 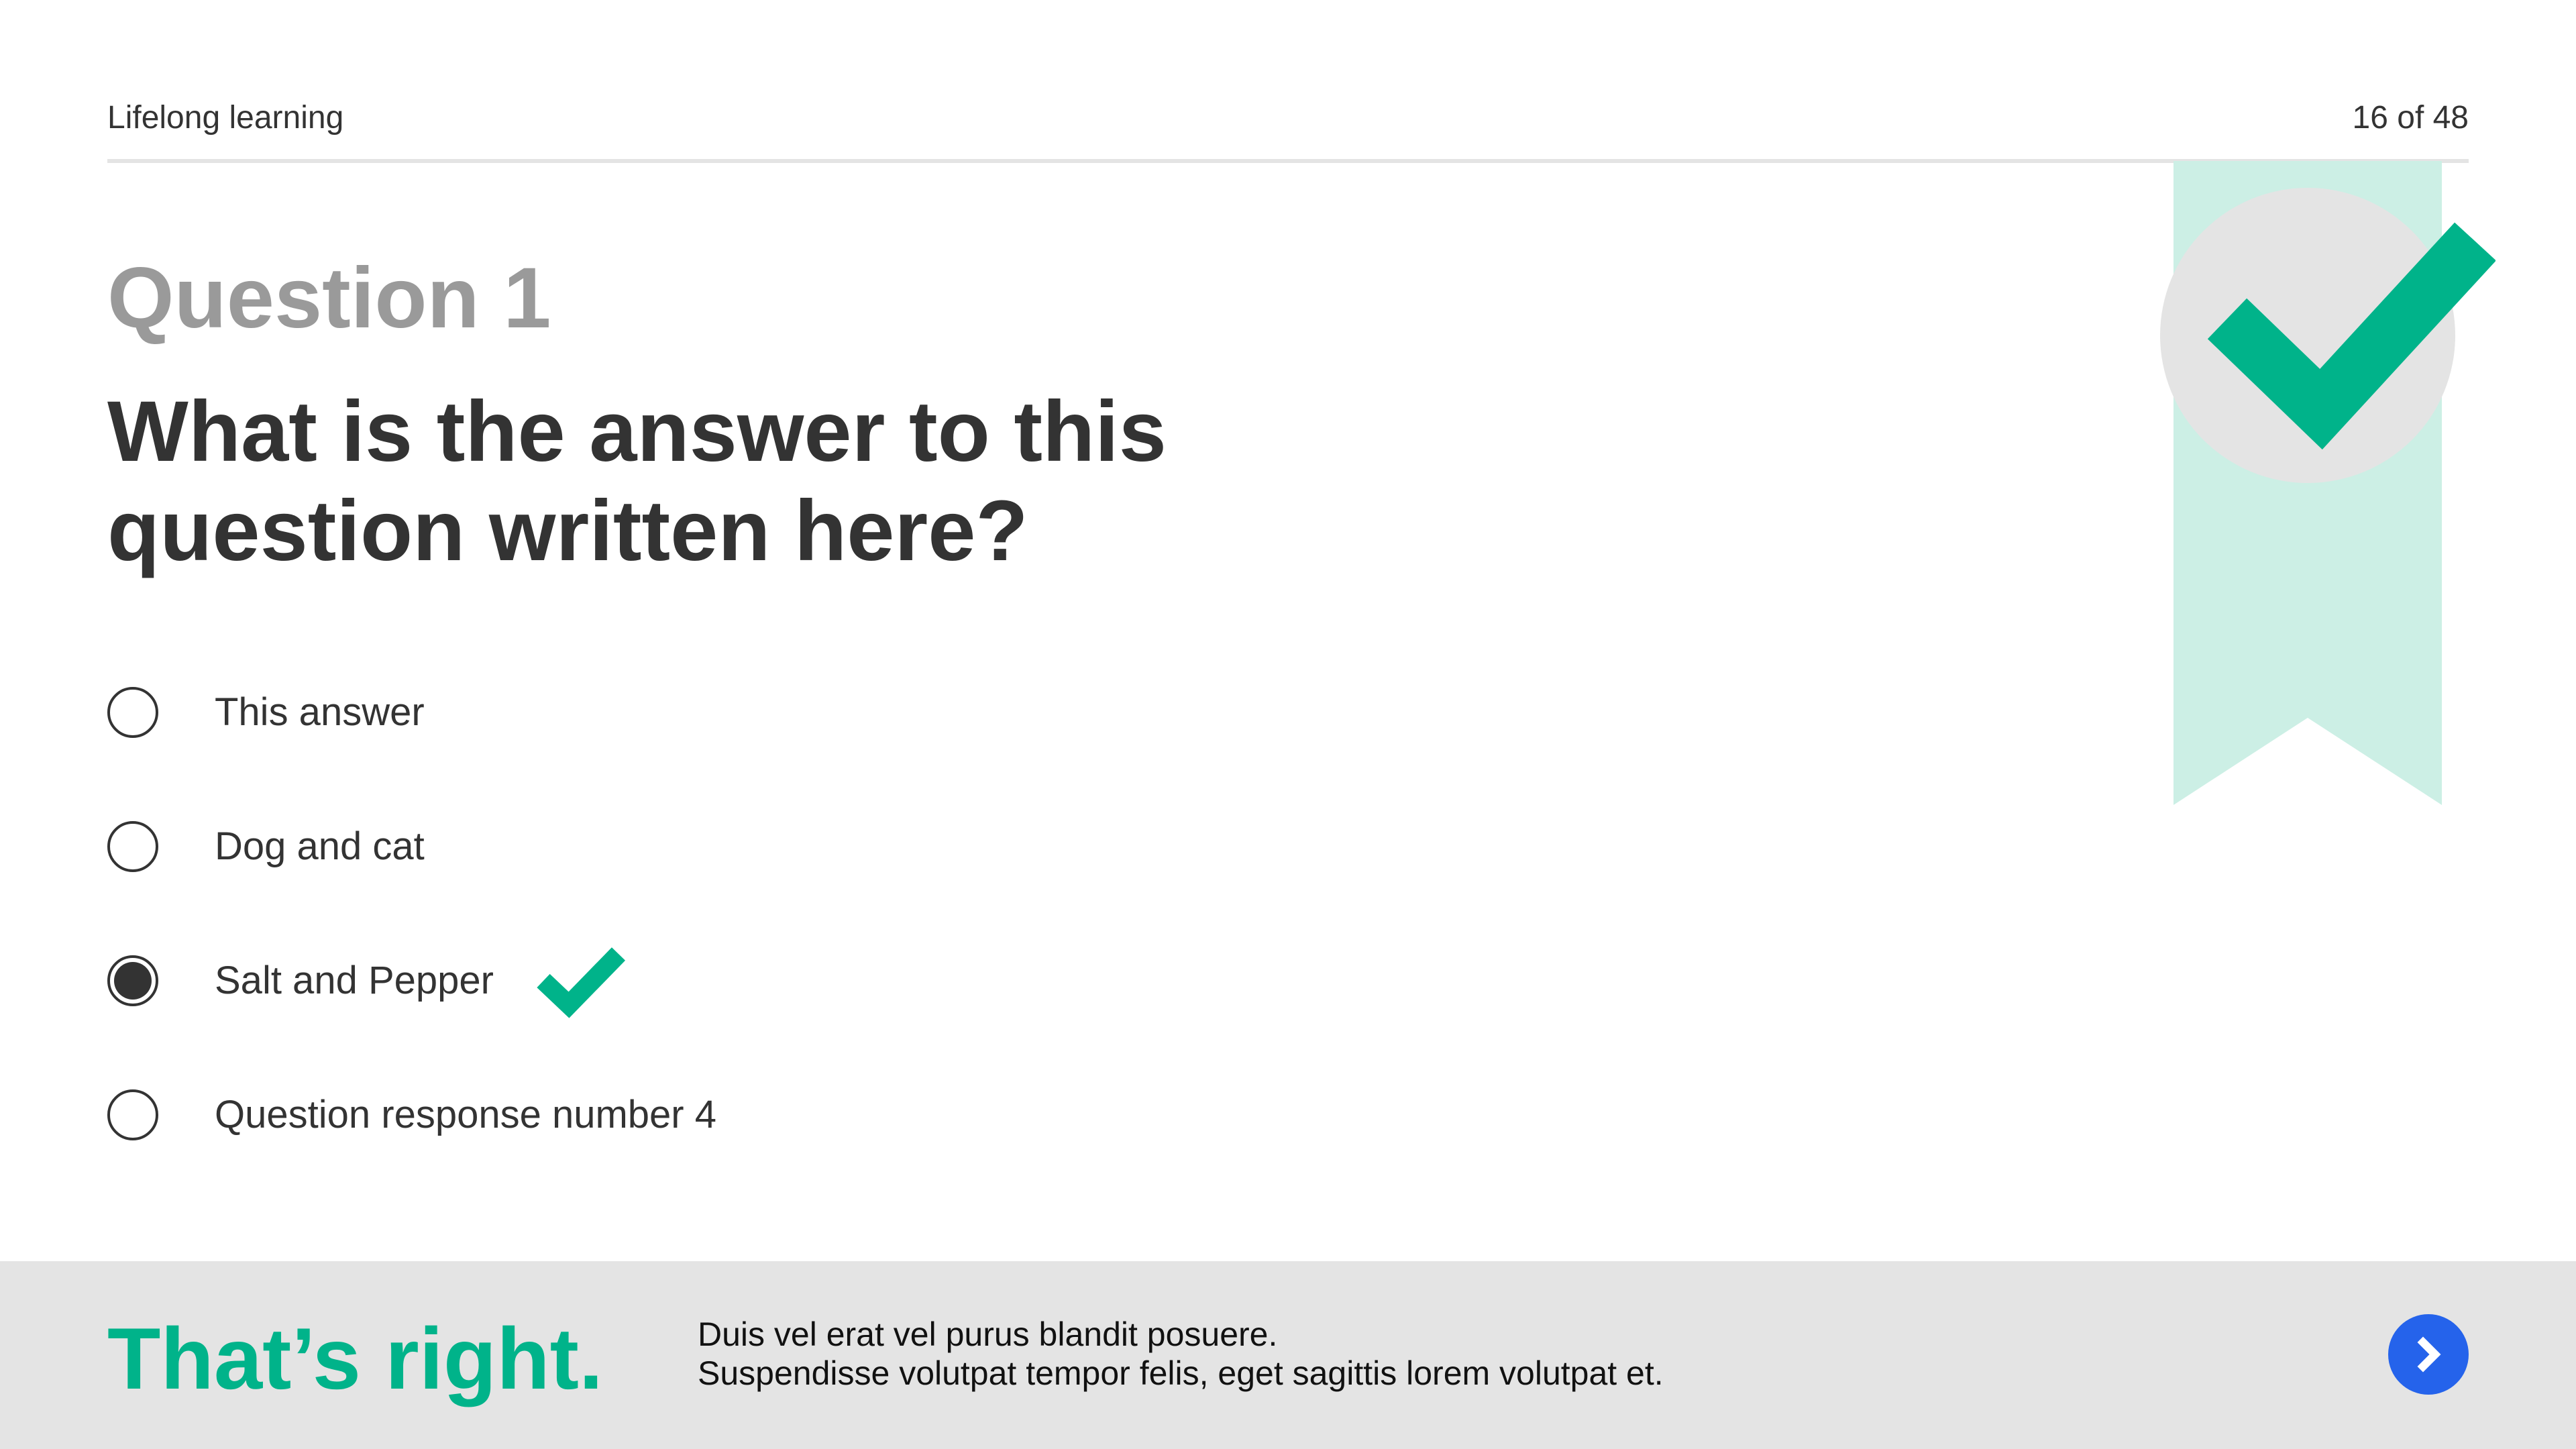 I want to click on answer-option: Dog and cat, so click(x=411, y=846).